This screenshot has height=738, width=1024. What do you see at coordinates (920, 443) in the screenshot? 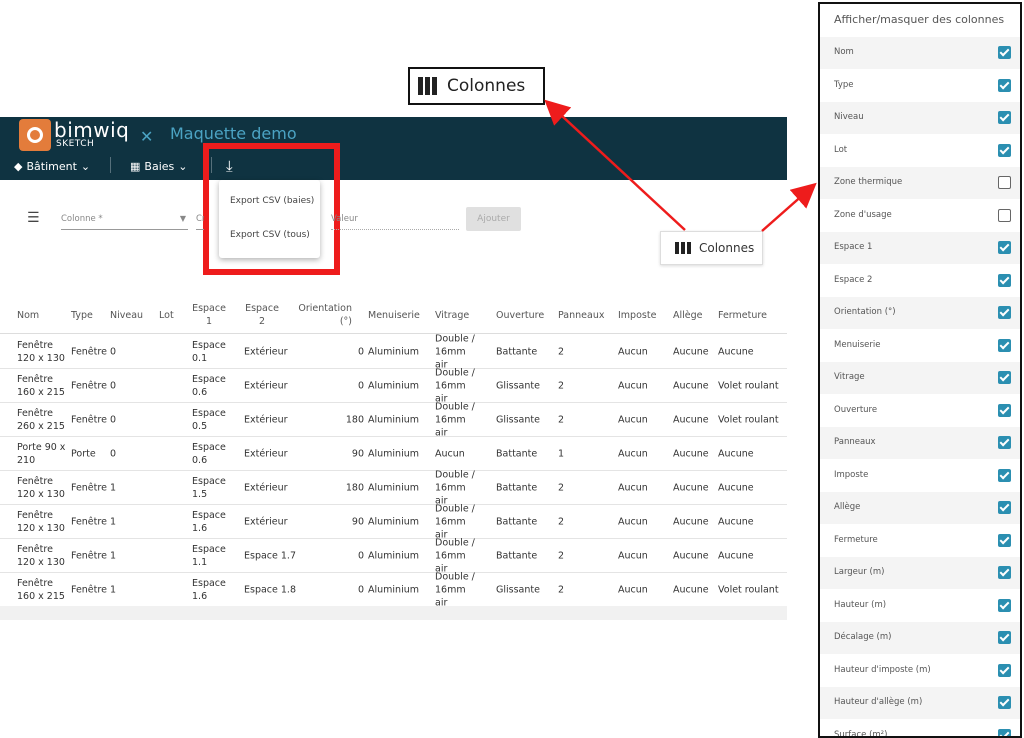
I see `column-toggle-row: Panneaux` at bounding box center [920, 443].